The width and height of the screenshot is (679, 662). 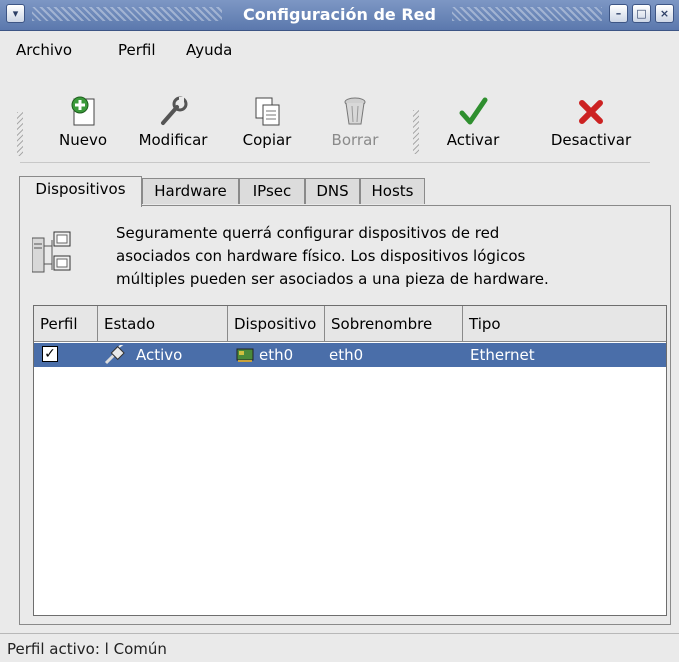 I want to click on nuevo-button: Nuevo, so click(x=83, y=122).